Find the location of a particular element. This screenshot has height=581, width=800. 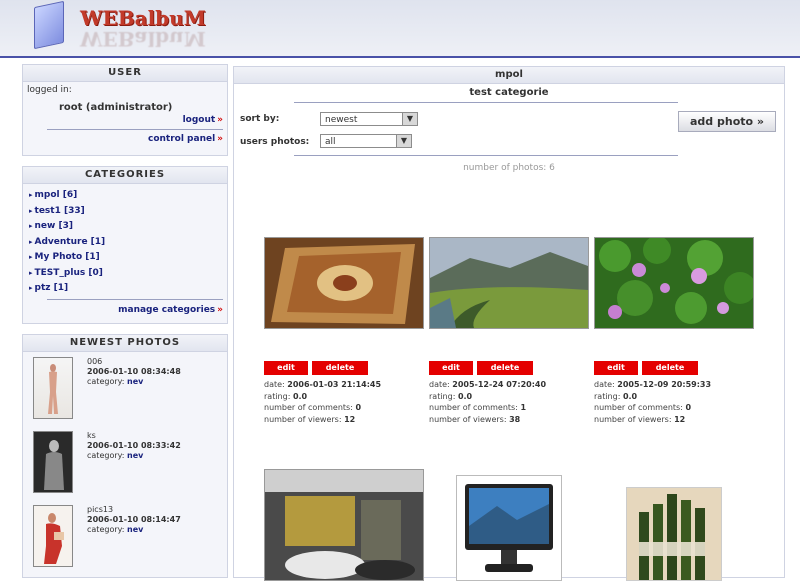

newest-photo-info: ks 2006-01-10 08:33:42 category: nev is located at coordinates (134, 446).